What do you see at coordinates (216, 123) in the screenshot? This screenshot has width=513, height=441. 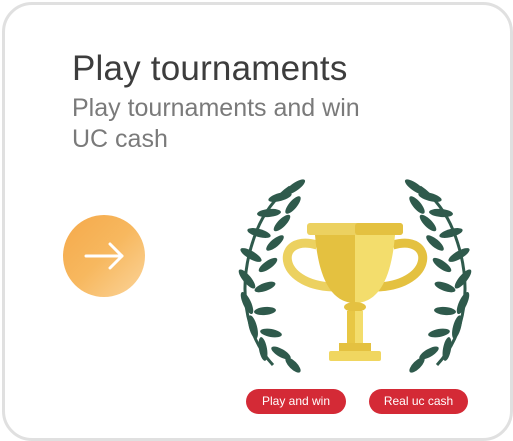 I see `card-subtitle: Play tournaments and win UC cash` at bounding box center [216, 123].